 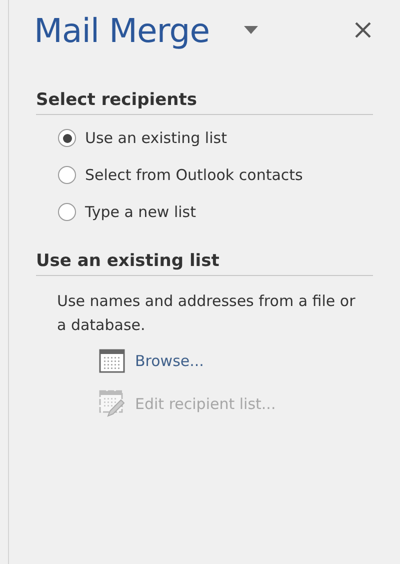 What do you see at coordinates (206, 313) in the screenshot?
I see `section-description: Use names and addresses from a file or a database.` at bounding box center [206, 313].